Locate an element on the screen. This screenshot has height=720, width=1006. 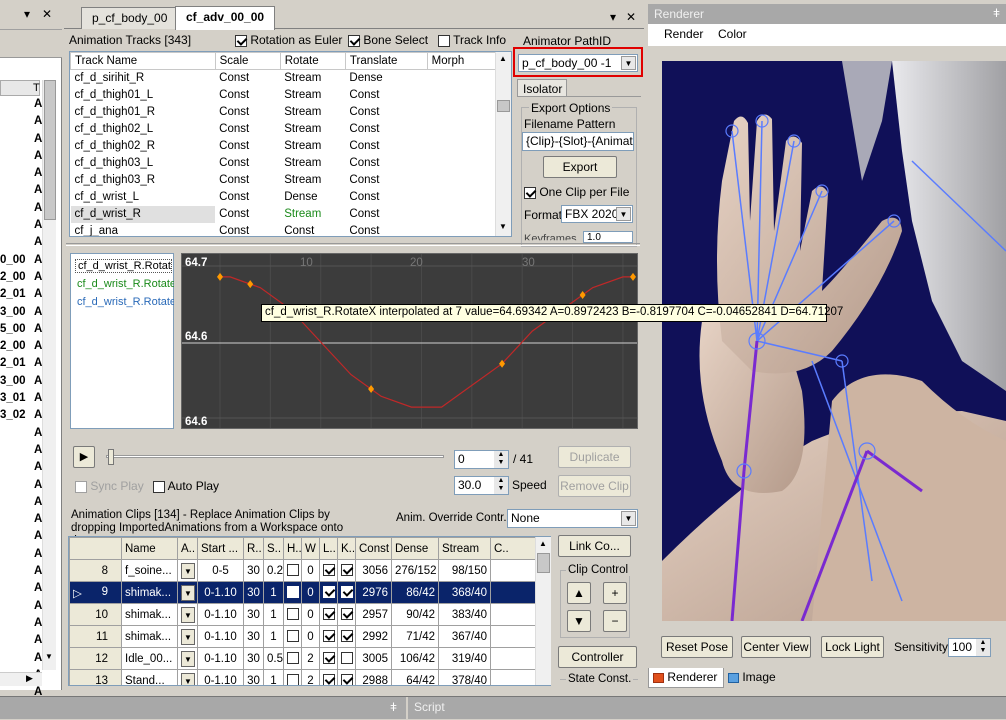
track-row: cf_d_thigh02_R Const Stream Const is located at coordinates (285, 146).